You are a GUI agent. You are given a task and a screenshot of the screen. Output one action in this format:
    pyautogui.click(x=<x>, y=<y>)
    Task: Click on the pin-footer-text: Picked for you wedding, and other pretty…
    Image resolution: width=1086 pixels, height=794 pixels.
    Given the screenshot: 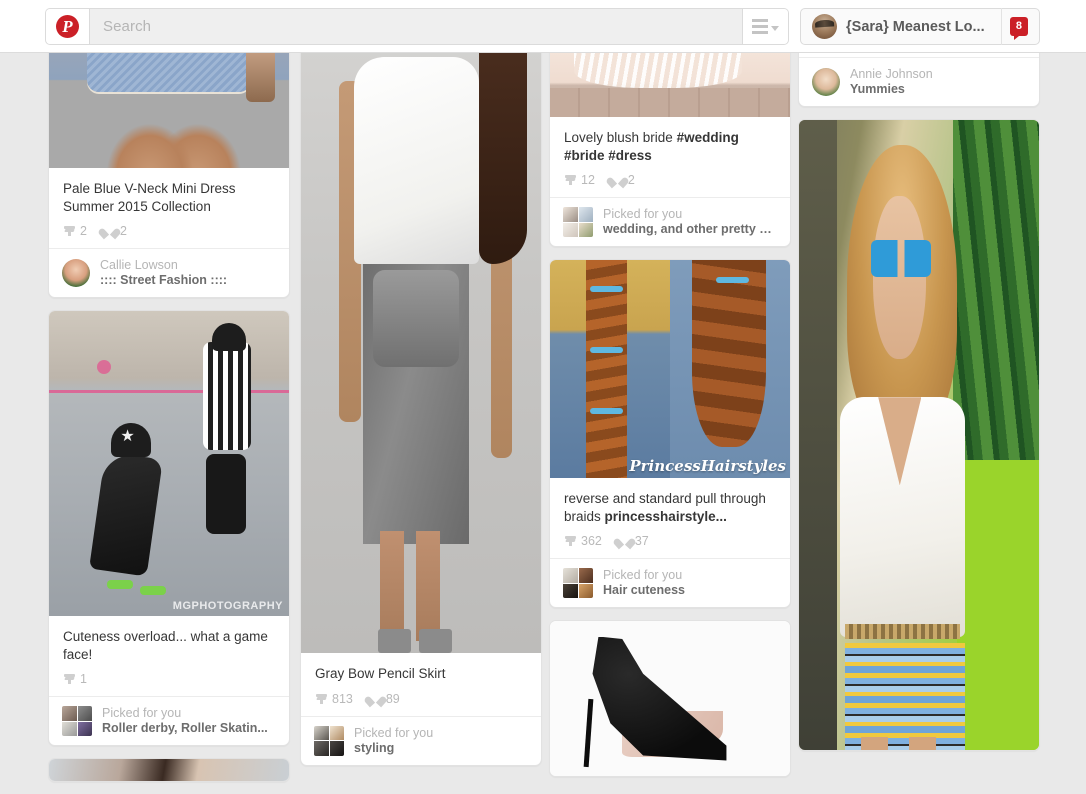 What is the action you would take?
    pyautogui.click(x=687, y=222)
    